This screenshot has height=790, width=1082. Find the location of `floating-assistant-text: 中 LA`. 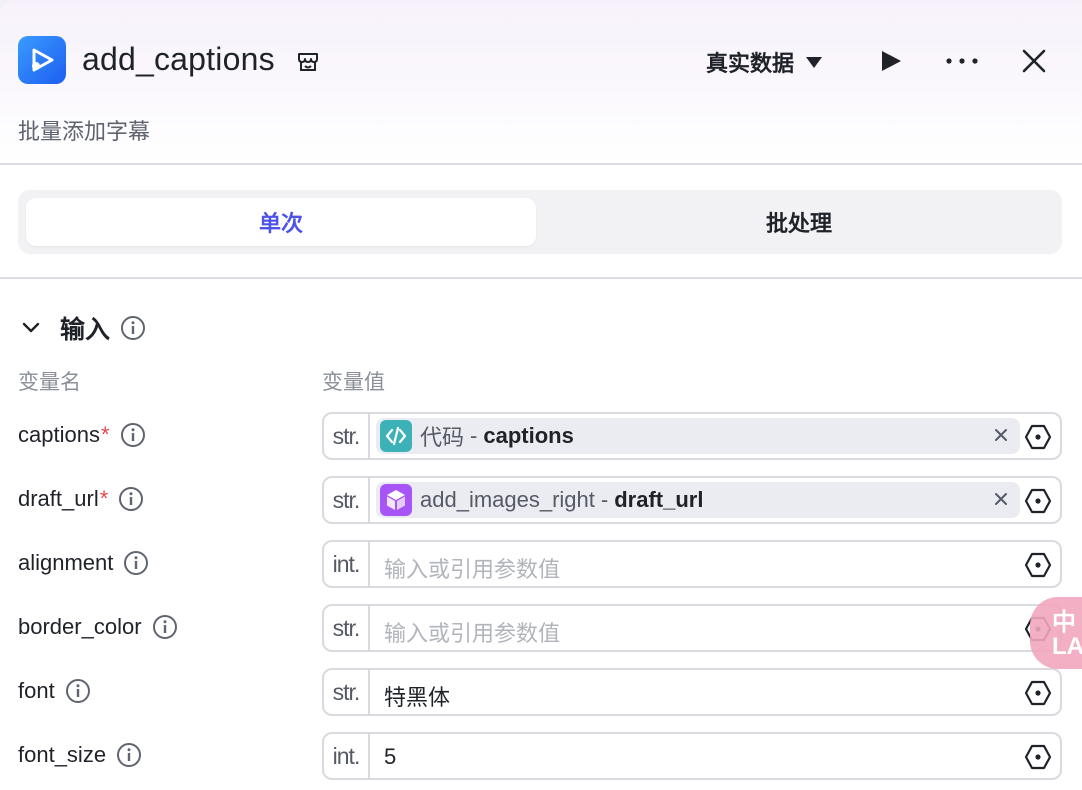

floating-assistant-text: 中 LA is located at coordinates (1067, 634).